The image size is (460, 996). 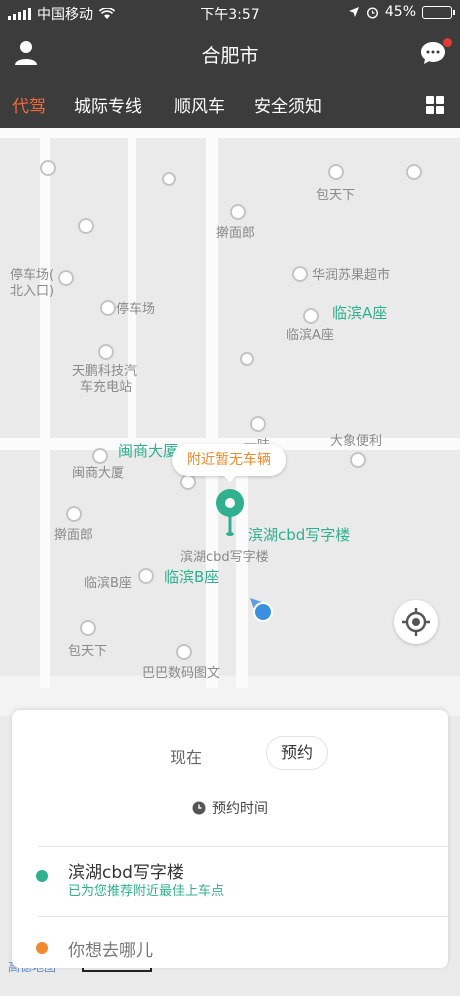 I want to click on poi-label: 车充电站, so click(x=106, y=387).